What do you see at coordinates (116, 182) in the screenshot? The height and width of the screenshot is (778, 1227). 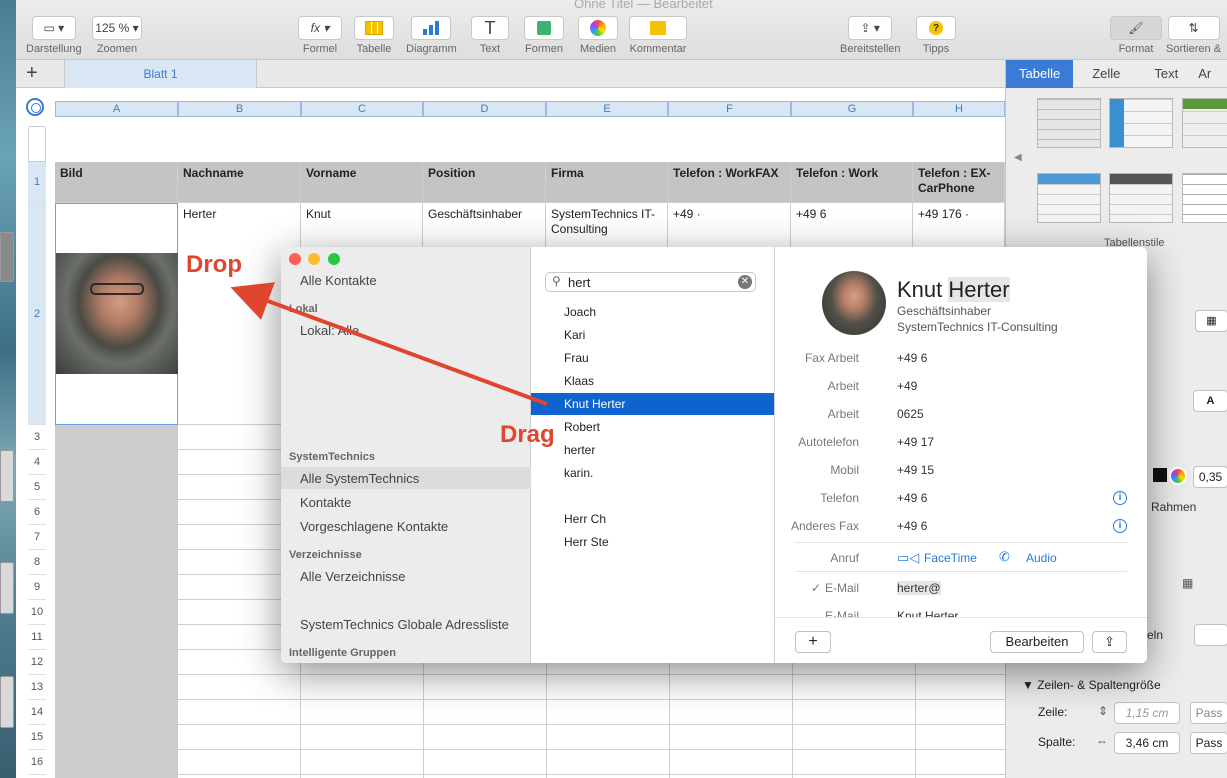 I see `header-cell-bild: Bild` at bounding box center [116, 182].